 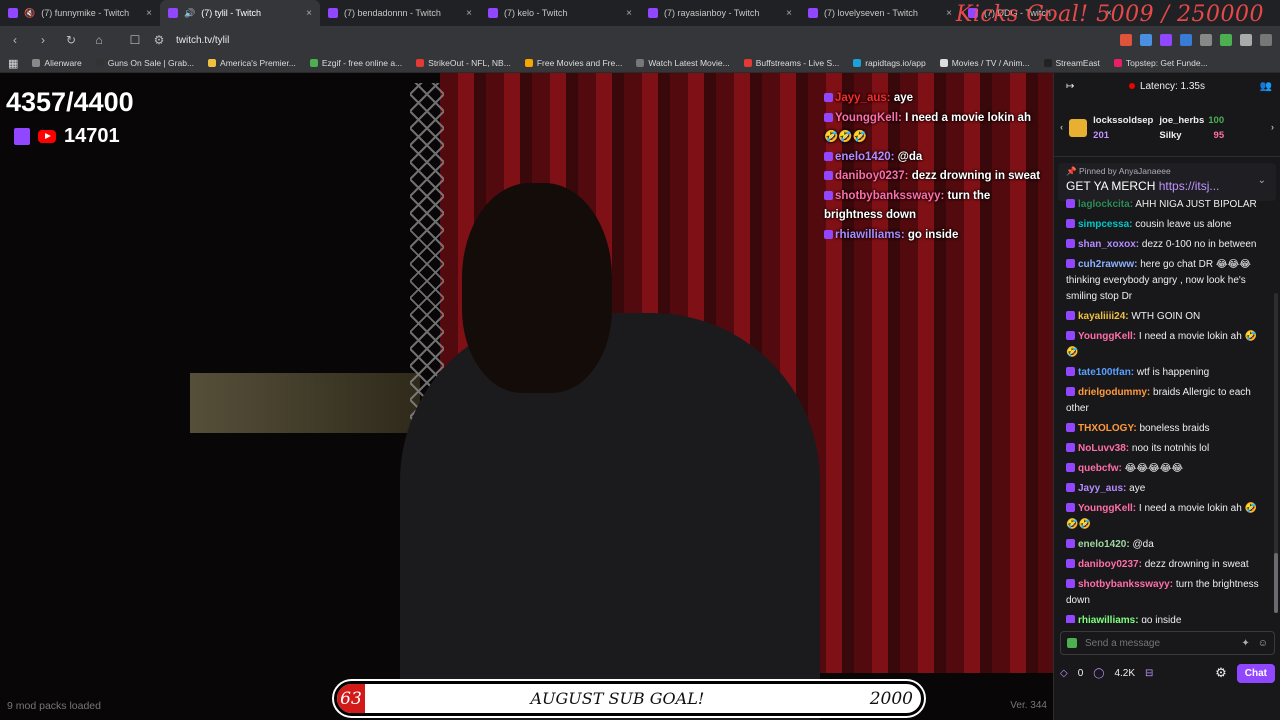 What do you see at coordinates (13, 63) in the screenshot?
I see `apps-grid-icon: ▦` at bounding box center [13, 63].